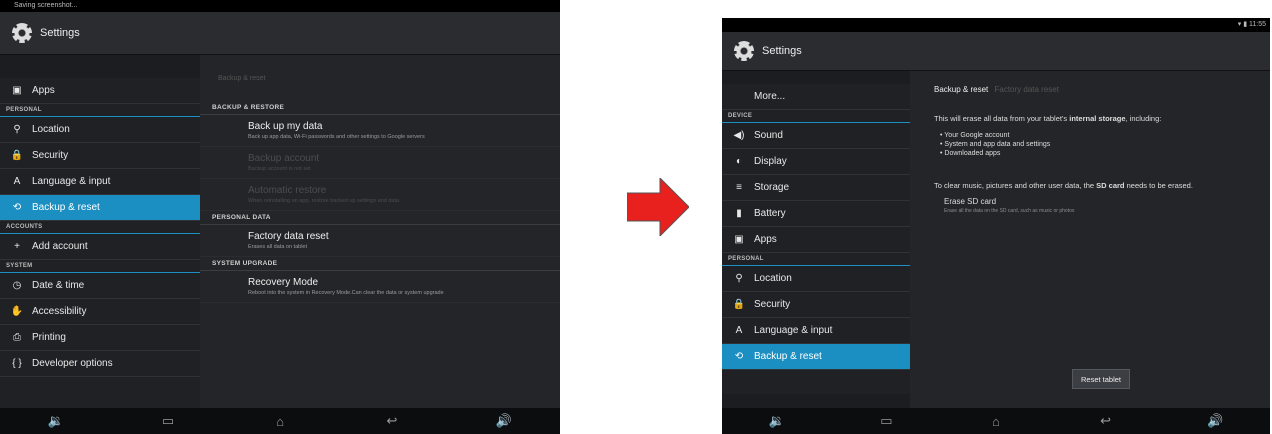 This screenshot has height=434, width=1272. I want to click on section-header: SYSTEM UPGRADE, so click(380, 264).